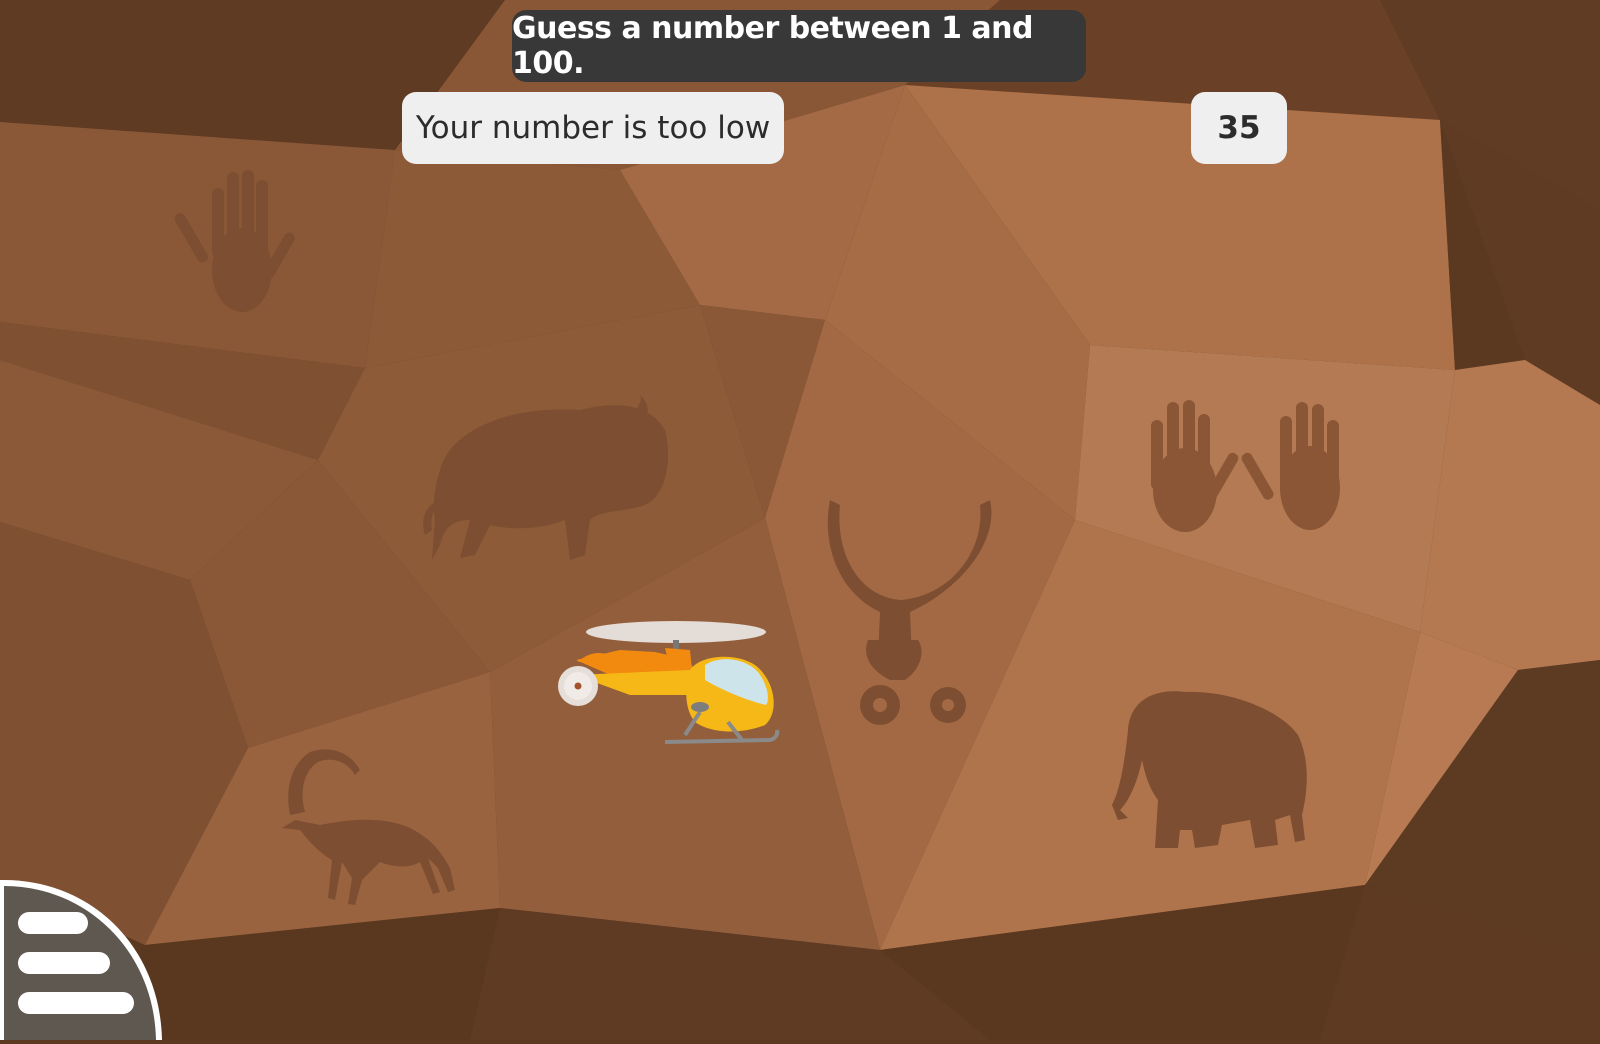 This screenshot has width=1600, height=1044. I want to click on feedback-message: Your number is too low, so click(593, 128).